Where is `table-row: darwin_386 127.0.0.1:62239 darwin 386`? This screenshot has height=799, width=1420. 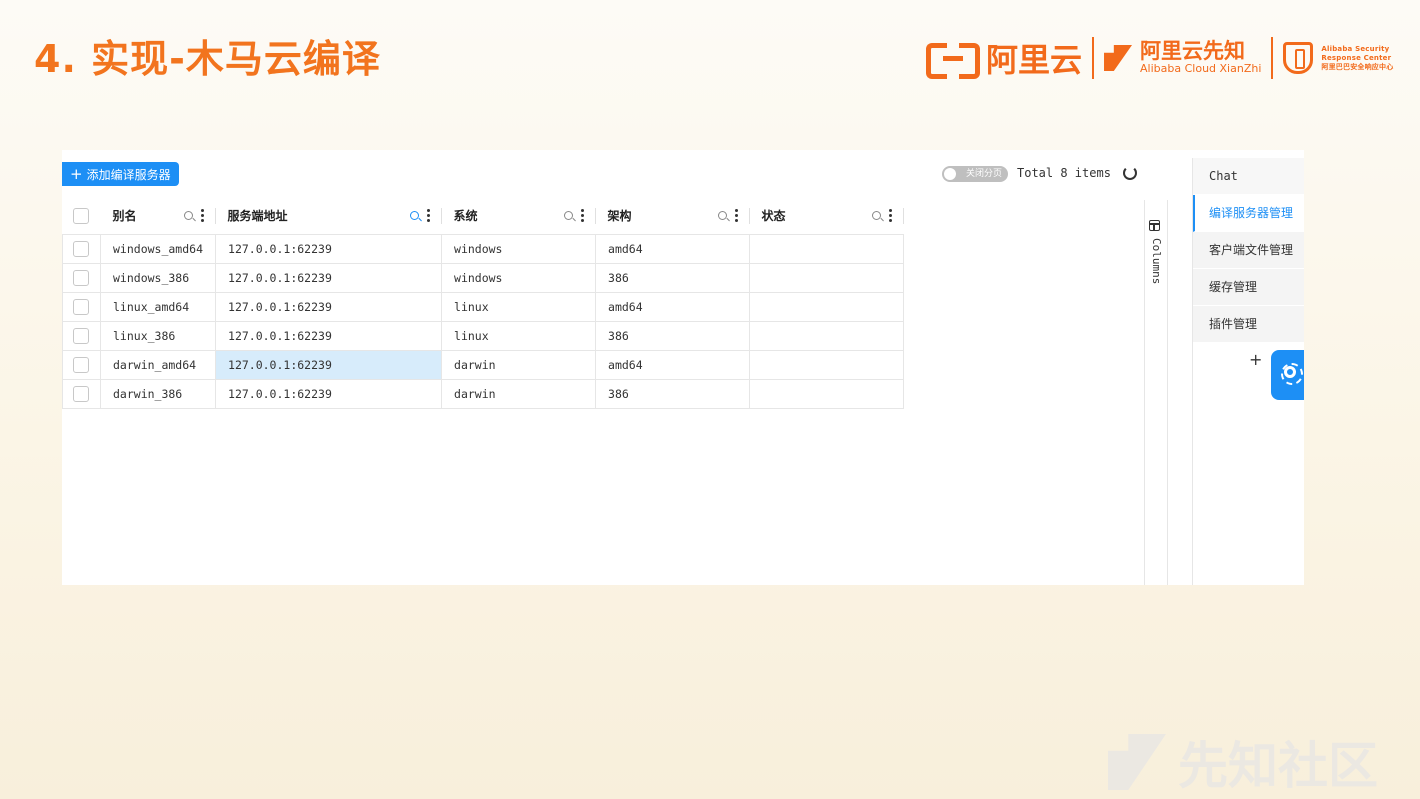 table-row: darwin_386 127.0.0.1:62239 darwin 386 is located at coordinates (483, 393).